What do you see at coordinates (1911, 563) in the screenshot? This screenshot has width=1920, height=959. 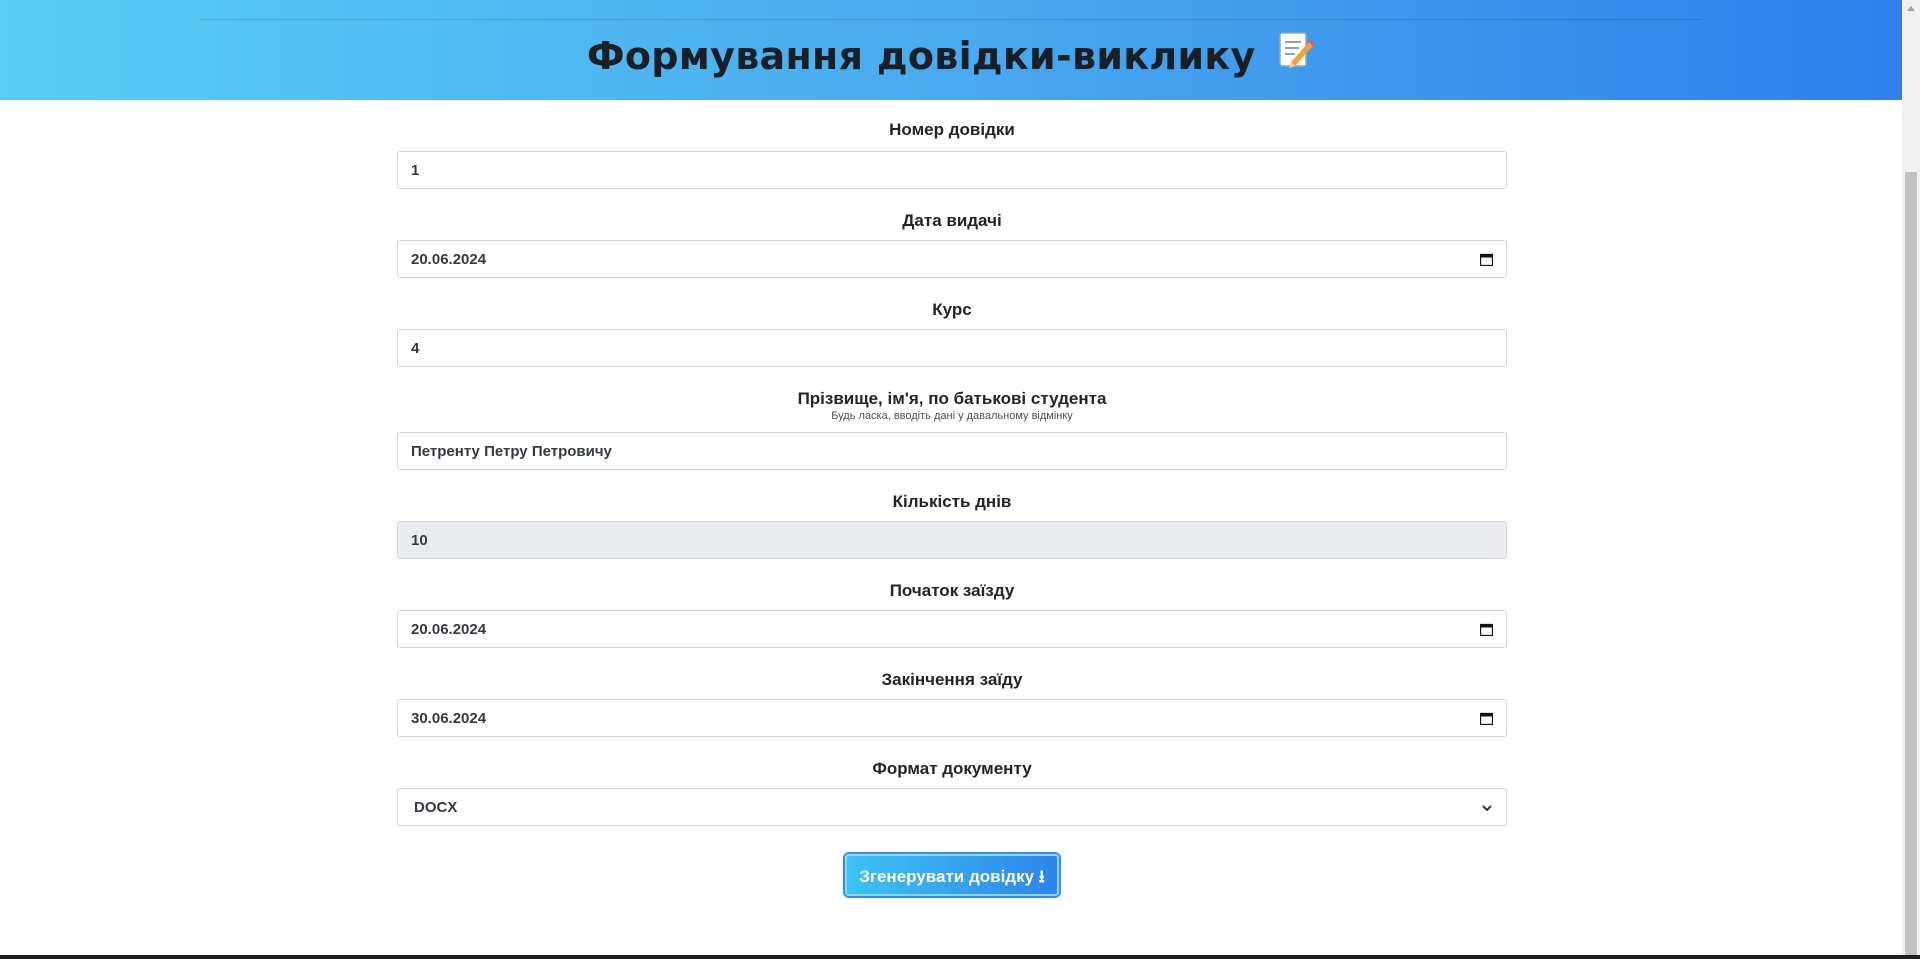 I see `scrollbar-thumb` at bounding box center [1911, 563].